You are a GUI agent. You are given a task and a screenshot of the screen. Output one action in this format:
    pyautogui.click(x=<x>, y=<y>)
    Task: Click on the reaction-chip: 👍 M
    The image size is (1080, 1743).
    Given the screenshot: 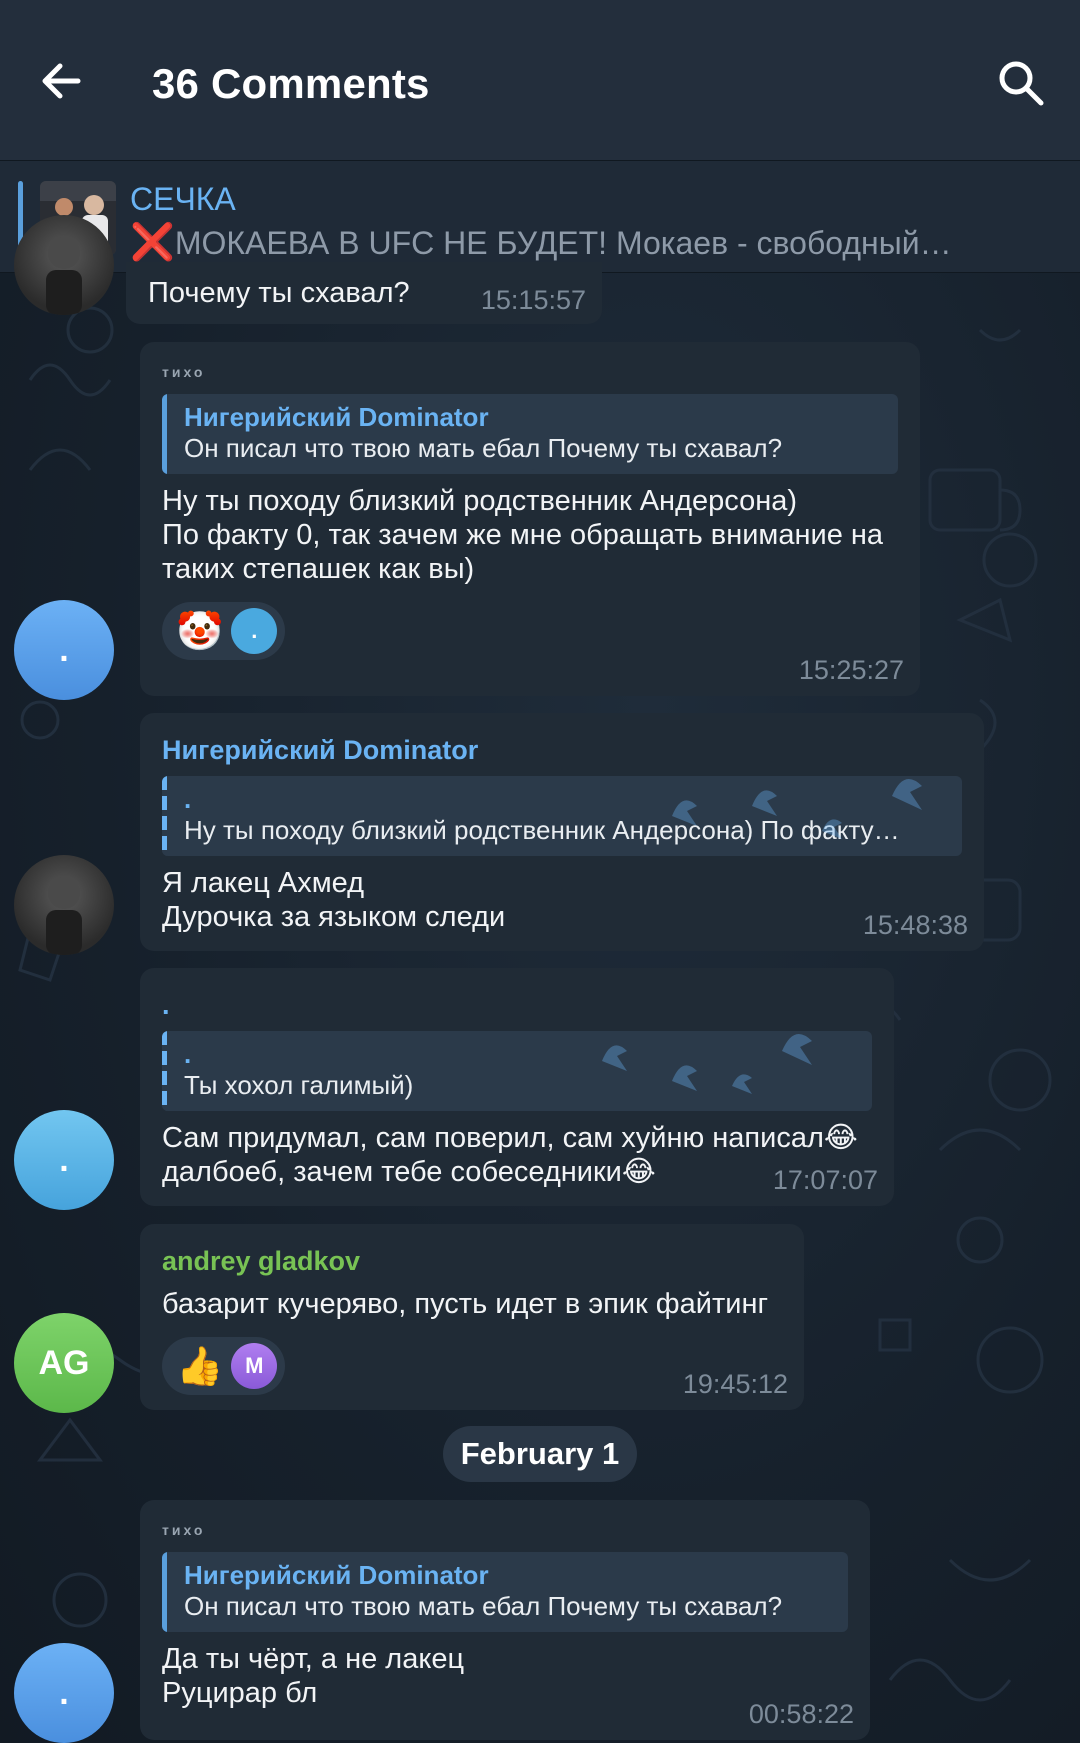 What is the action you would take?
    pyautogui.click(x=224, y=1366)
    